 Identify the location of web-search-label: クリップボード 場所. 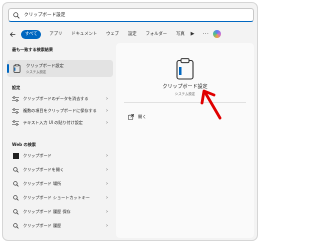
(42, 183).